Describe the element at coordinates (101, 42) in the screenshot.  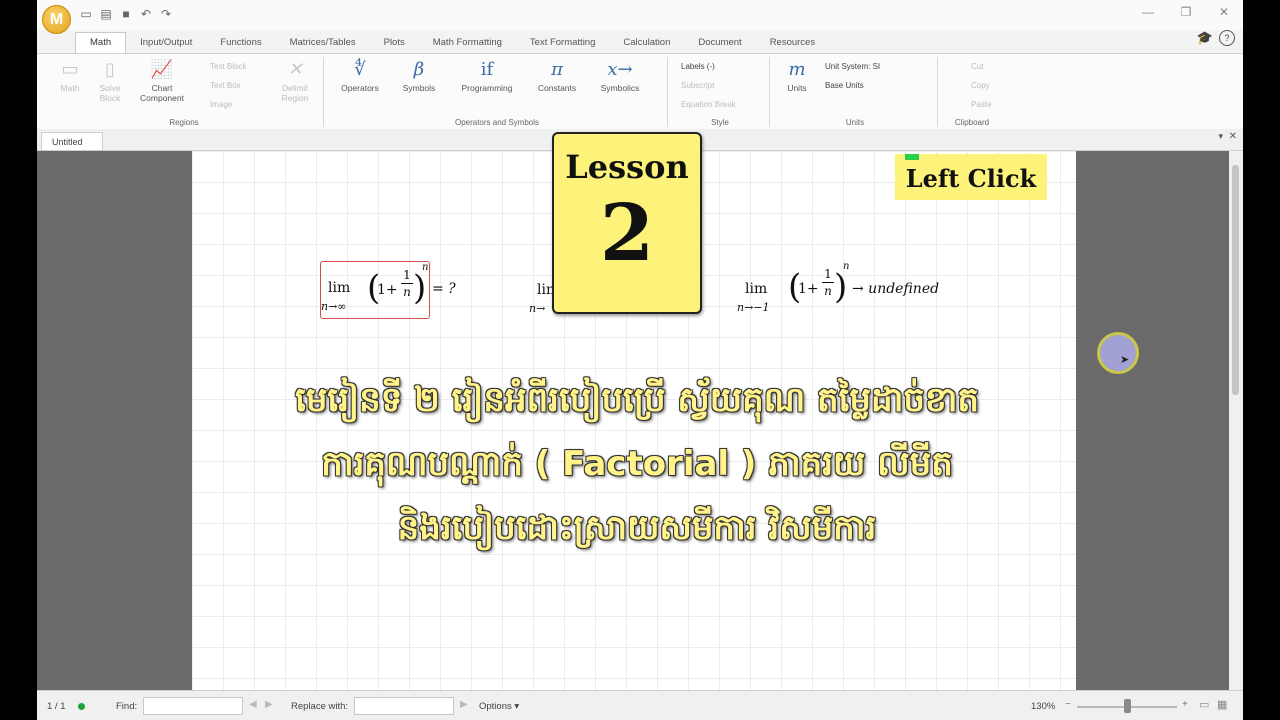
I see `tab-math: Math` at that location.